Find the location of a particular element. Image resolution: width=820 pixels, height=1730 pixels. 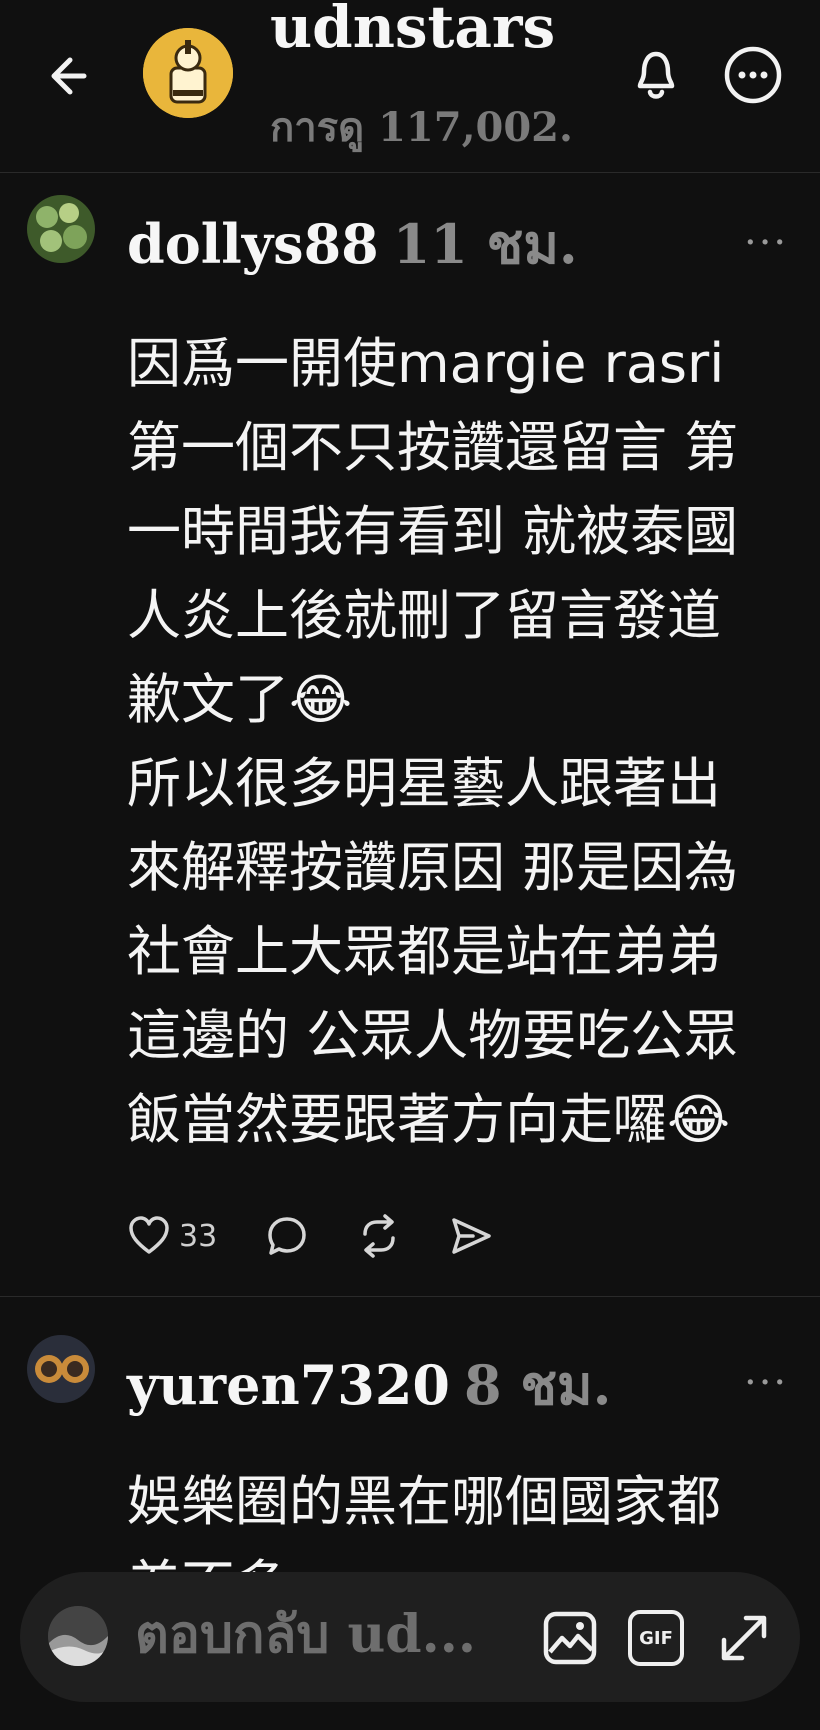

gif-label: GIF is located at coordinates (656, 1638).